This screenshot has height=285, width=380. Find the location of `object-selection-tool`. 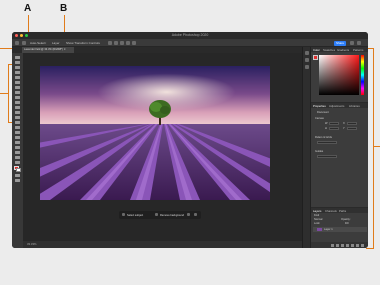

object-selection-tool is located at coordinates (17, 72).